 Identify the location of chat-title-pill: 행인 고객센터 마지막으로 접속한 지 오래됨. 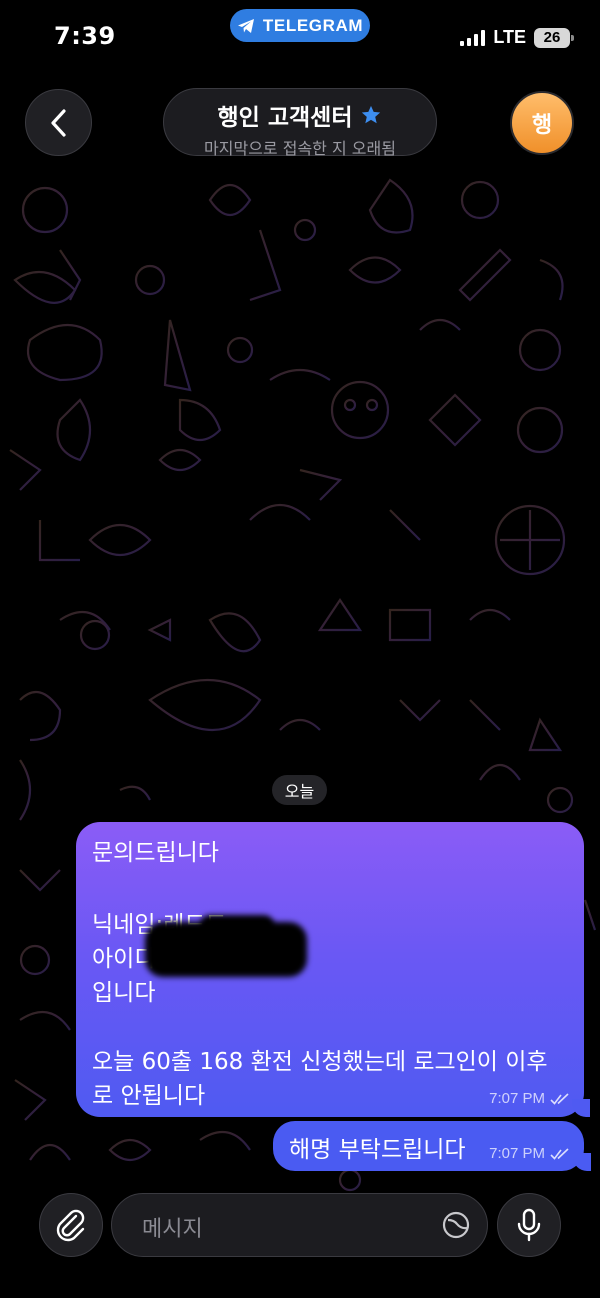
(300, 123).